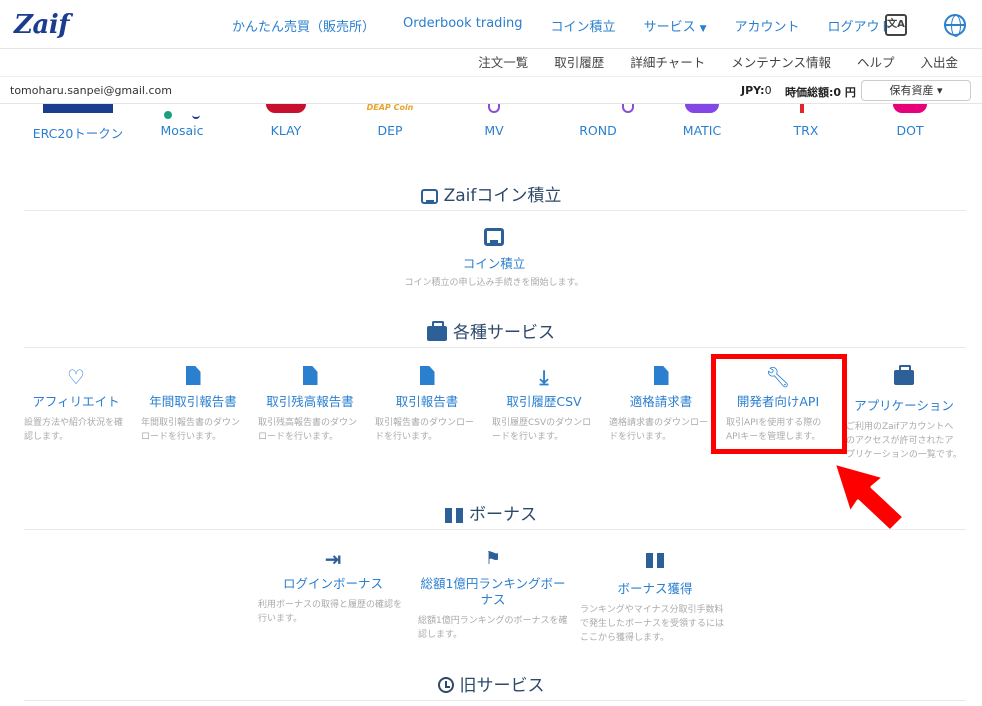 The width and height of the screenshot is (982, 706). Describe the element at coordinates (390, 130) in the screenshot. I see `coin-label: DEP` at that location.